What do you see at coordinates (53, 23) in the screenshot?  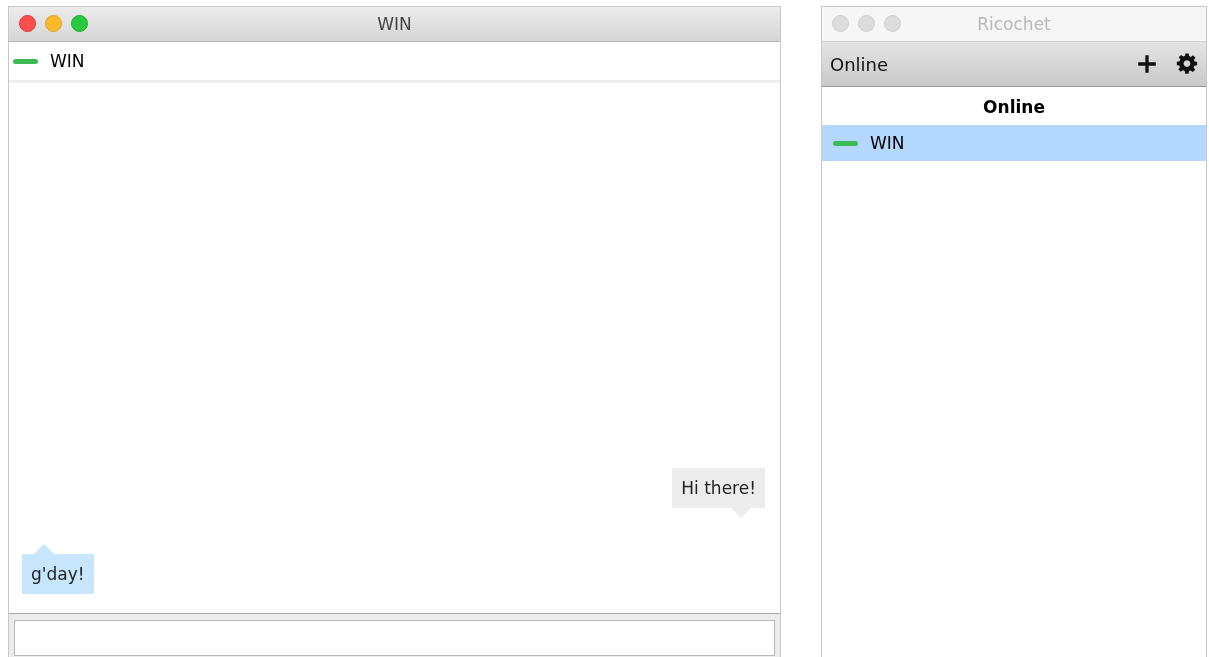 I see `minimize-button` at bounding box center [53, 23].